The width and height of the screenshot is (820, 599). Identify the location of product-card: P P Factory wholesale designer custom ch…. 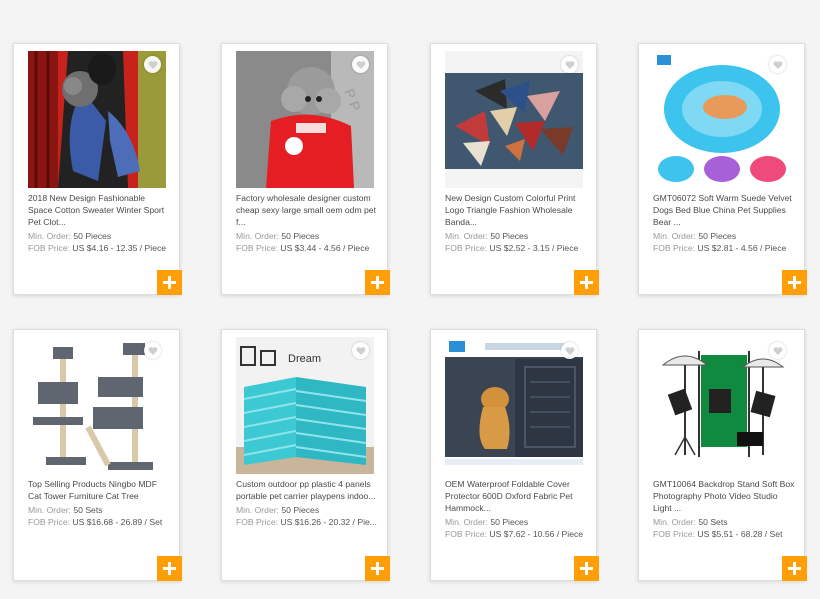
(305, 169).